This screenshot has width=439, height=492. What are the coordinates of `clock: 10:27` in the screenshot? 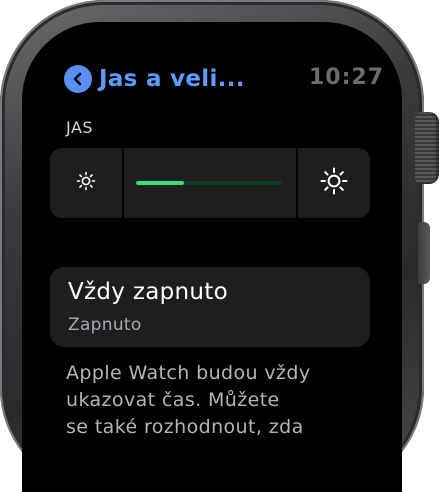 It's located at (346, 77).